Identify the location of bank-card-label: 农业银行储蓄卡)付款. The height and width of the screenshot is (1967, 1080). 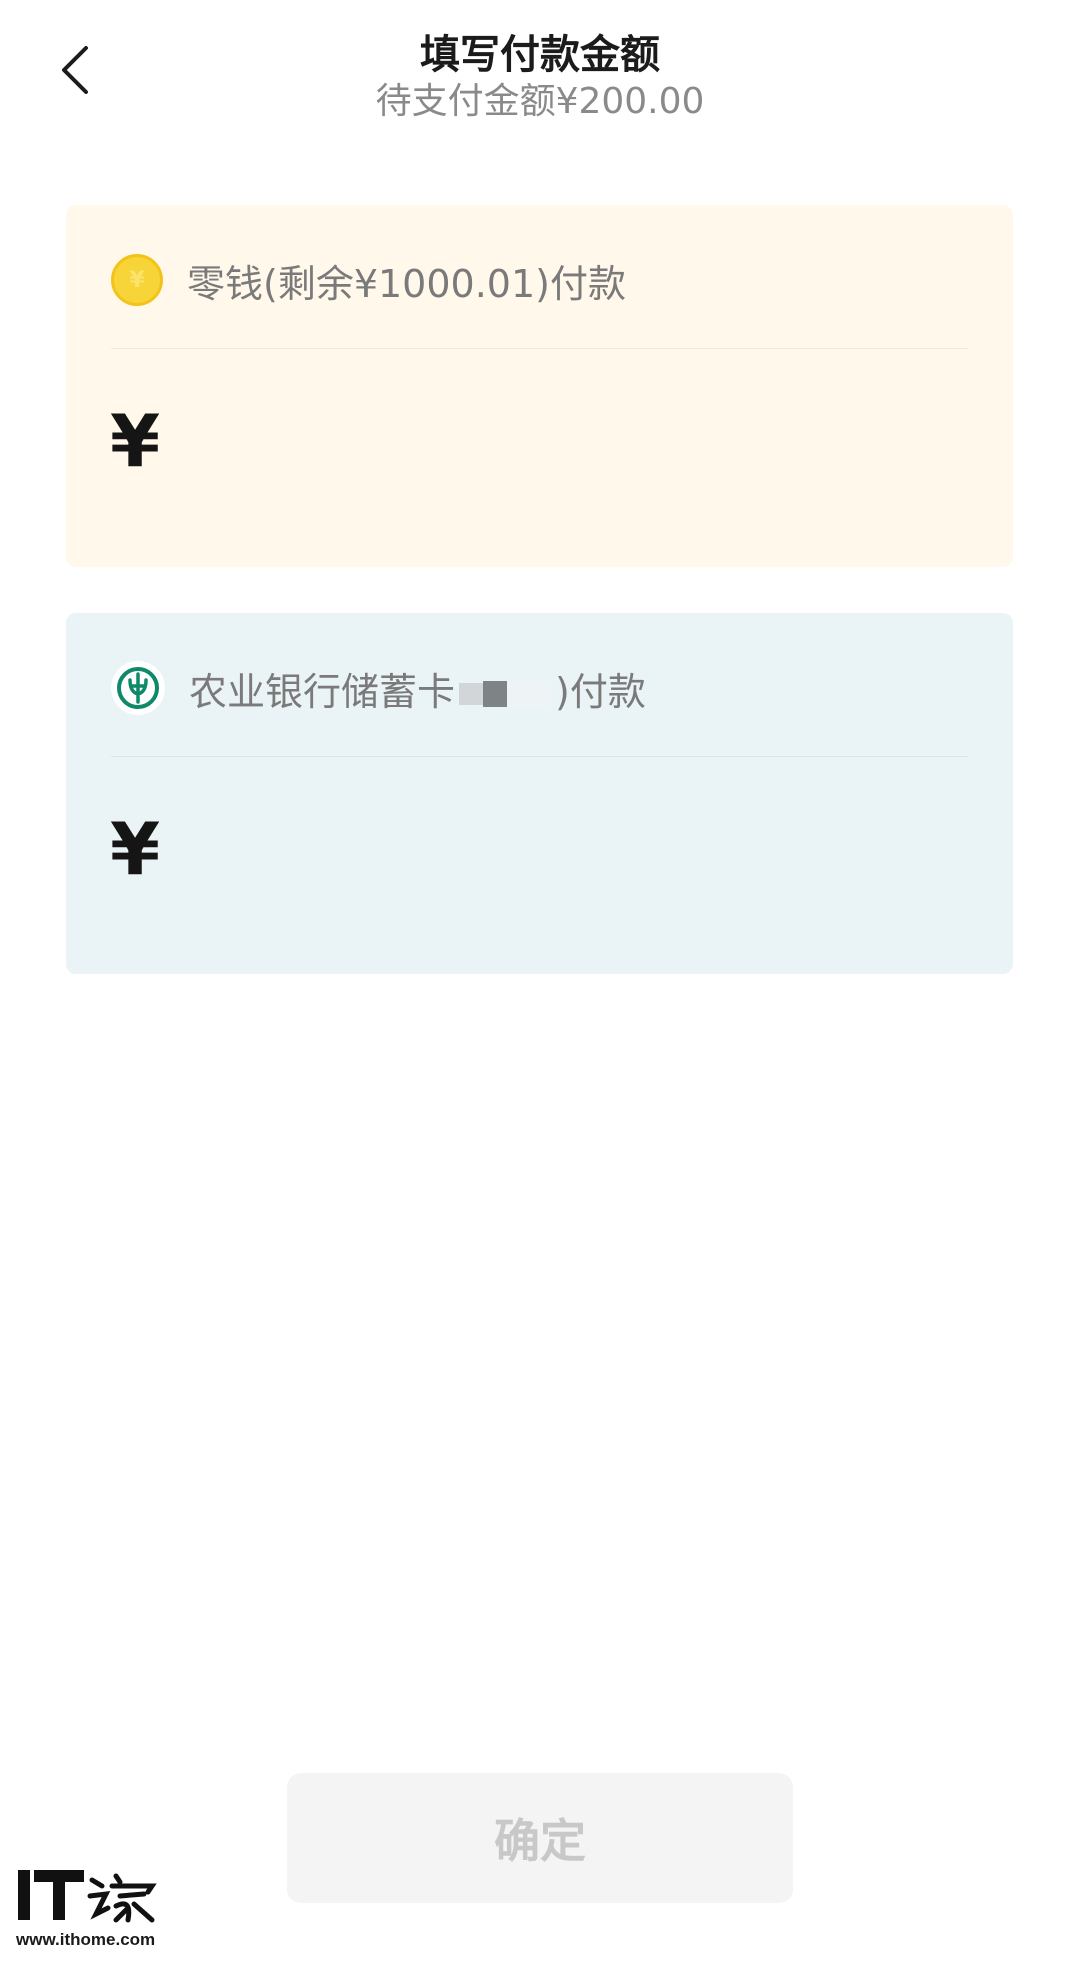
(417, 691).